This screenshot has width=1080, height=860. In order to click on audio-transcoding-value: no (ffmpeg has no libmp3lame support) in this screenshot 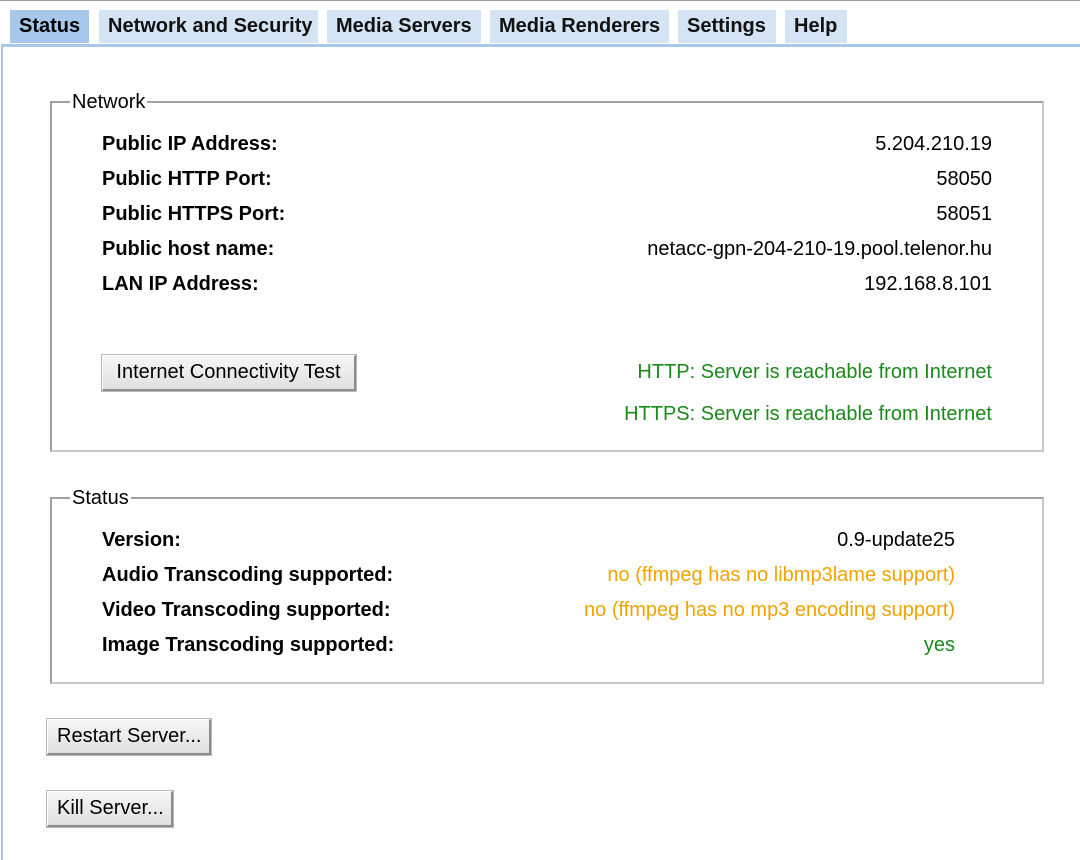, I will do `click(781, 575)`.